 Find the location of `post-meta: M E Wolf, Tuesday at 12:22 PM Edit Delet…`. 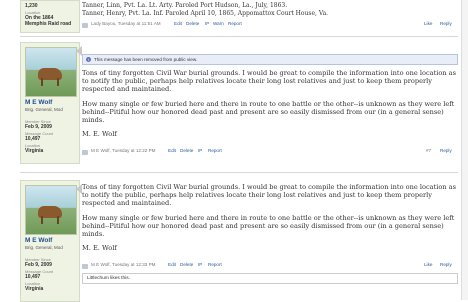

post-meta: M E Wolf, Tuesday at 12:22 PM Edit Delet… is located at coordinates (270, 150).